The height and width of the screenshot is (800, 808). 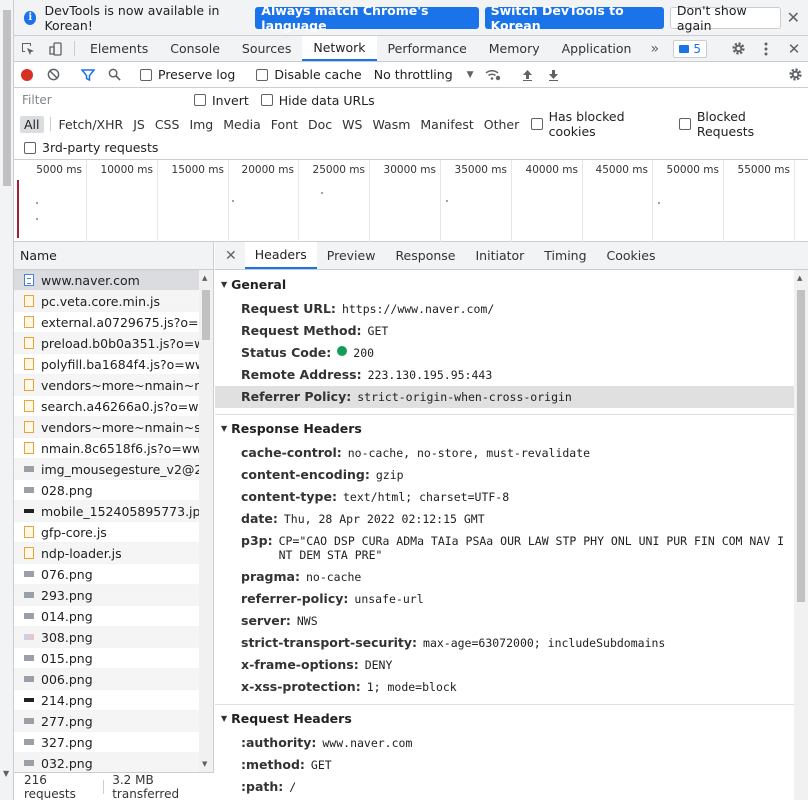 I want to click on request-row: ndp-loader.js, so click(x=107, y=553).